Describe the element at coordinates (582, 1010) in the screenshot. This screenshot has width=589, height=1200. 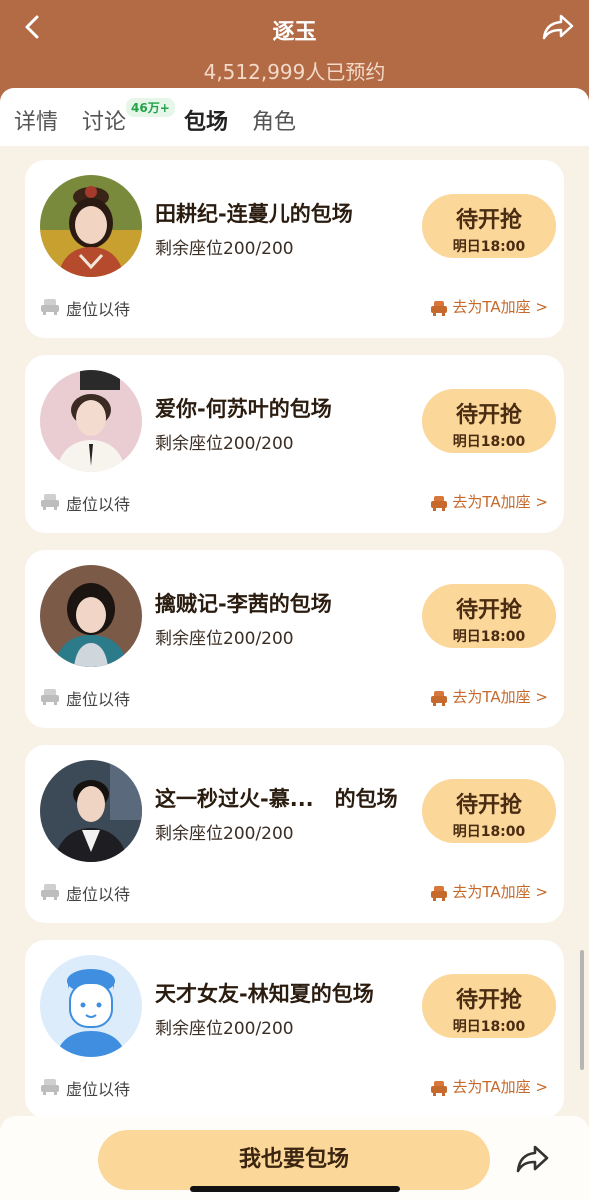
I see `scrollbar` at that location.